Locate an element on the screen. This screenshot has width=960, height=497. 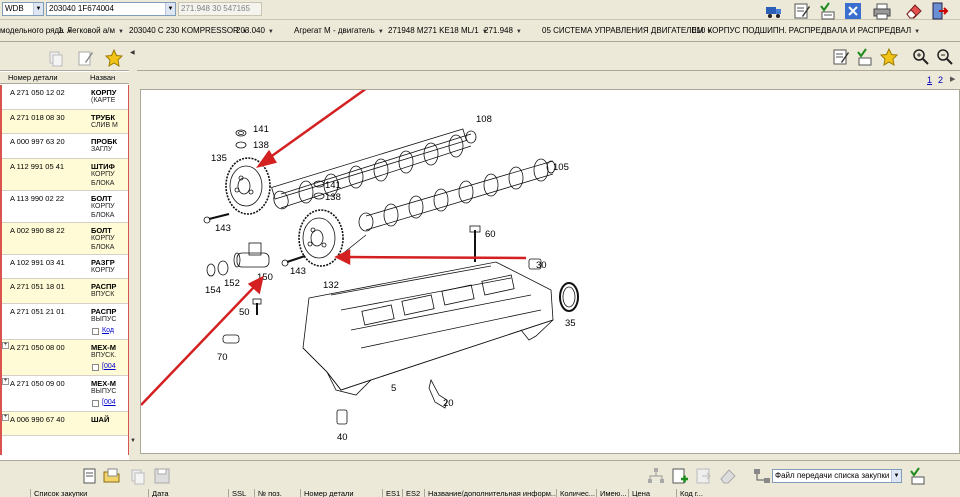
zoom-out-icon is located at coordinates (944, 56).